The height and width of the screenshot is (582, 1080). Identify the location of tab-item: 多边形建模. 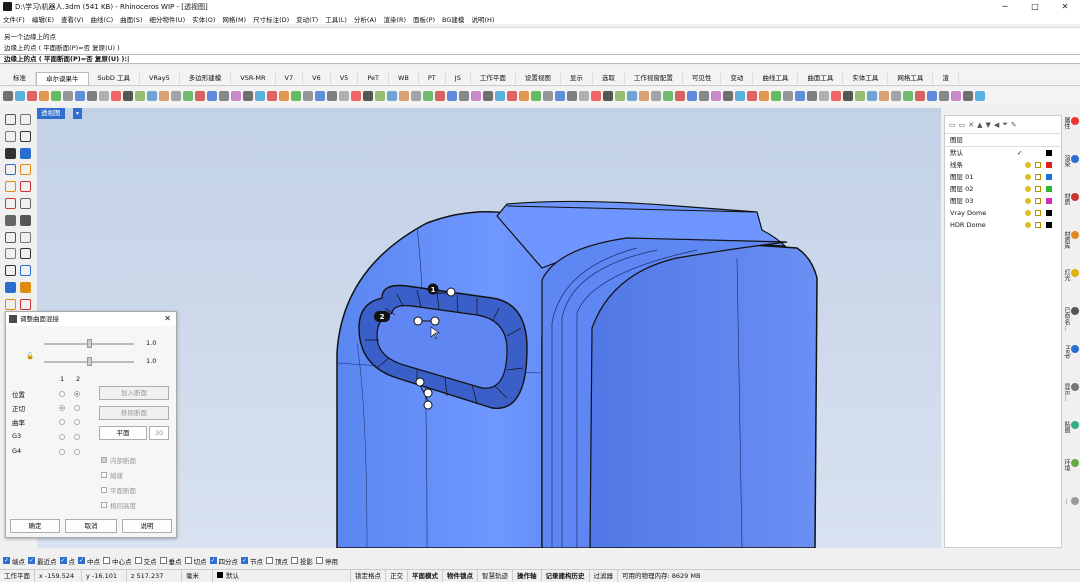
(206, 78).